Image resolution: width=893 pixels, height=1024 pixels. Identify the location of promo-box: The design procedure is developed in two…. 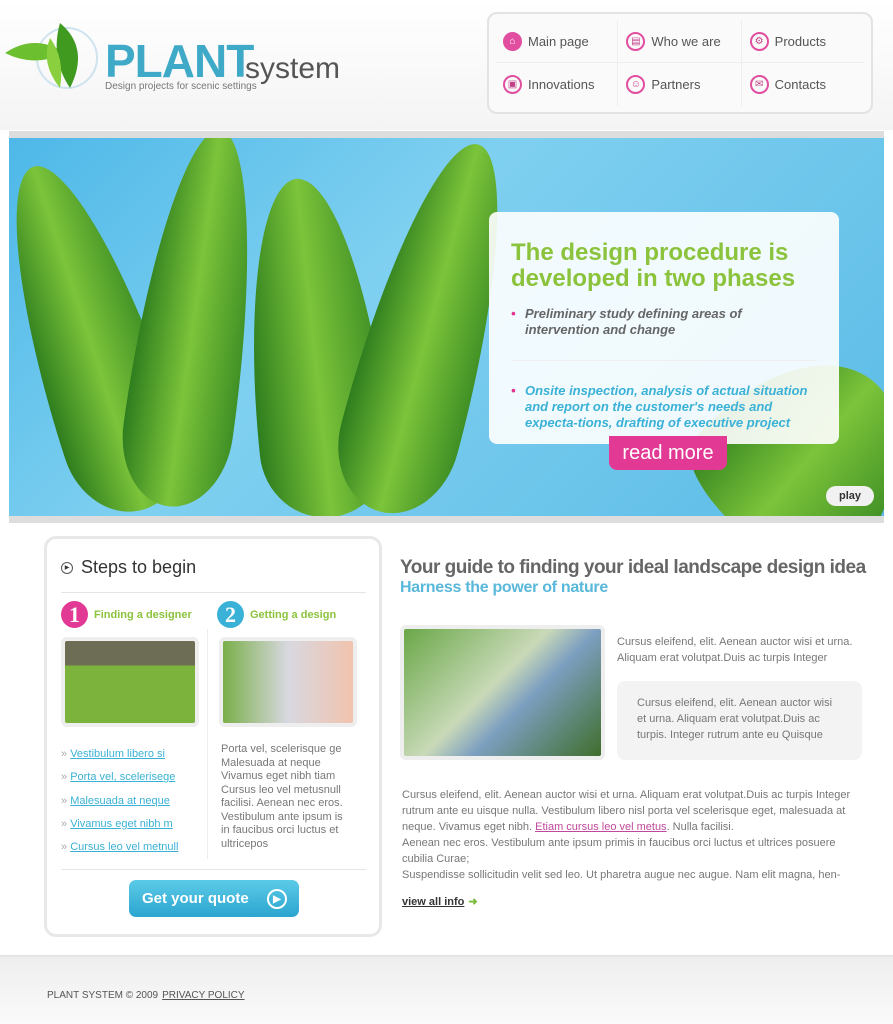
(664, 328).